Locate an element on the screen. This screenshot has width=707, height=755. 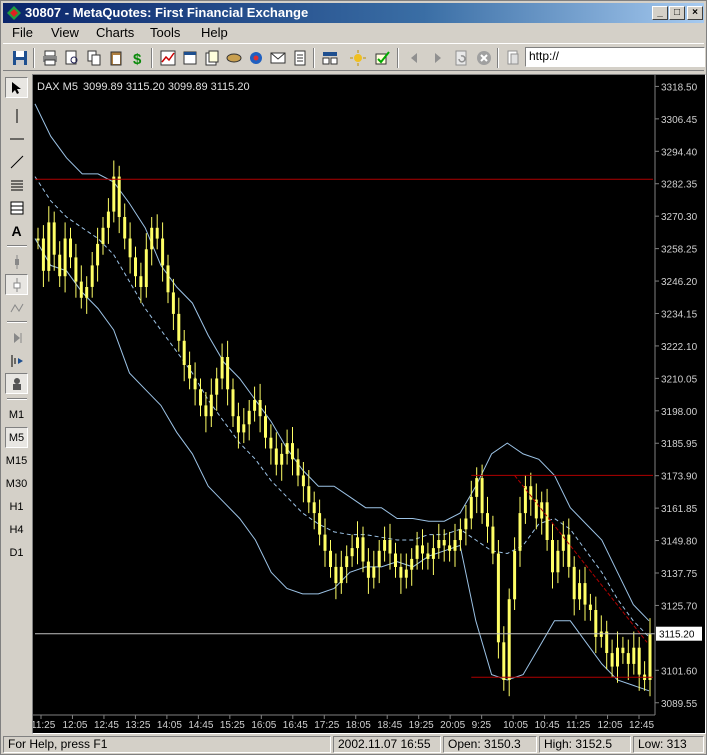
menu-view: View is located at coordinates (65, 32).